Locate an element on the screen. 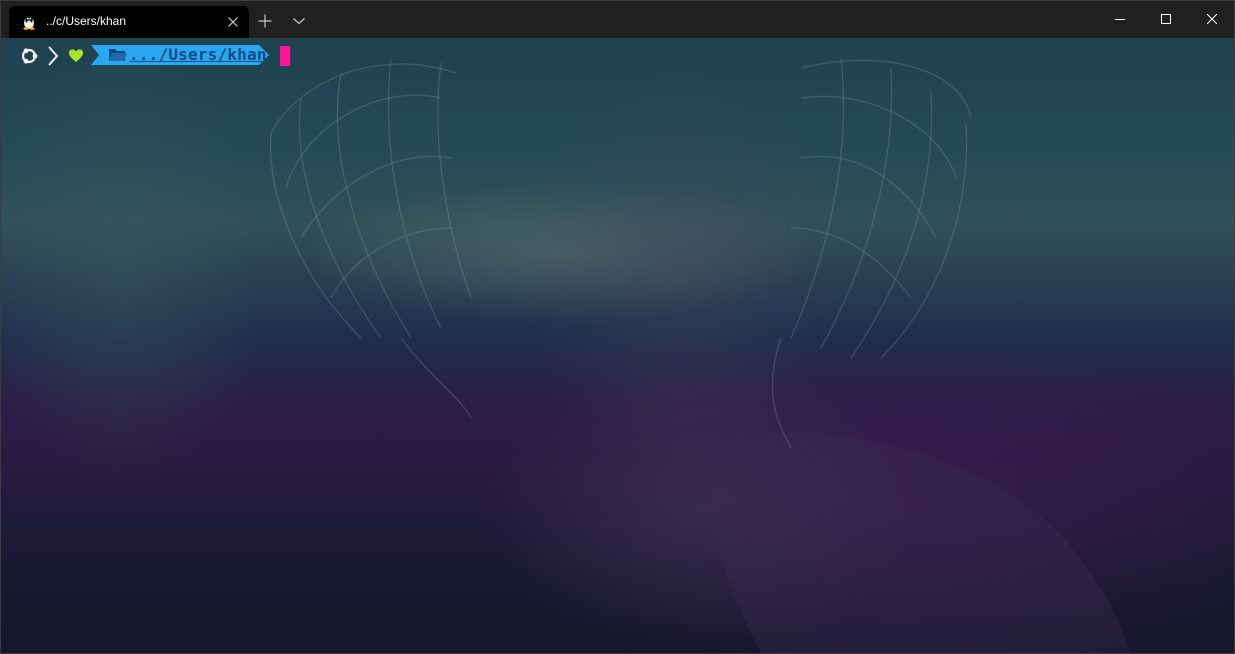  text-cursor is located at coordinates (285, 56).